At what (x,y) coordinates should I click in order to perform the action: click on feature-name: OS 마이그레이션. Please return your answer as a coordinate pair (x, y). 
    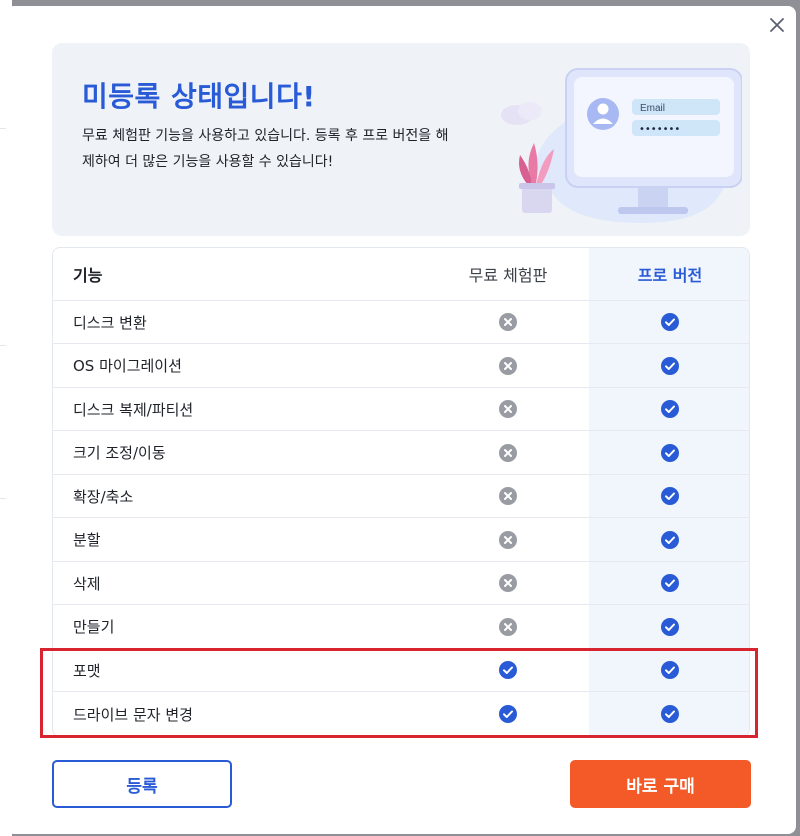
    Looking at the image, I should click on (127, 366).